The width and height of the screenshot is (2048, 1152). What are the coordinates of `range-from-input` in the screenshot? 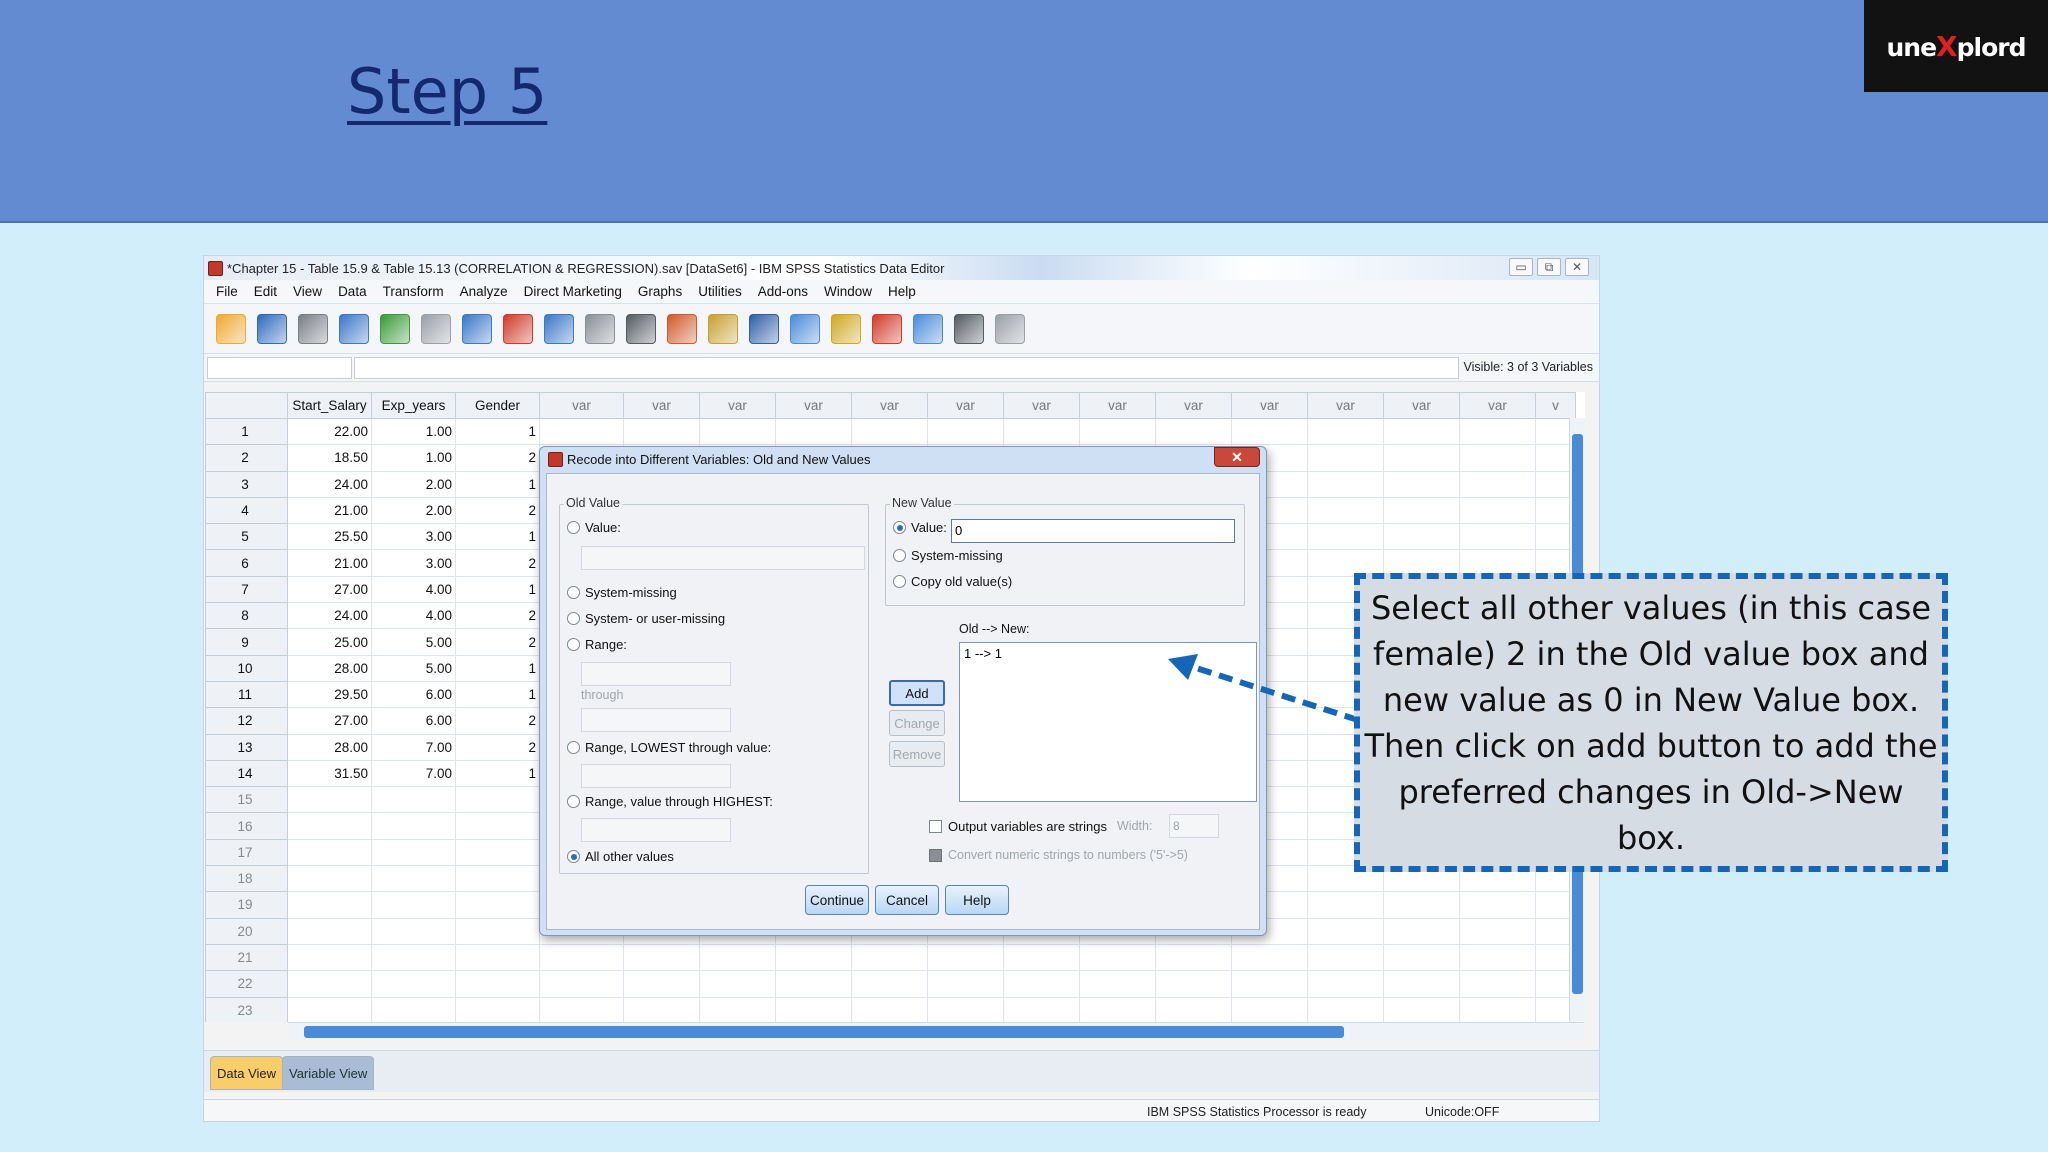 It's located at (656, 674).